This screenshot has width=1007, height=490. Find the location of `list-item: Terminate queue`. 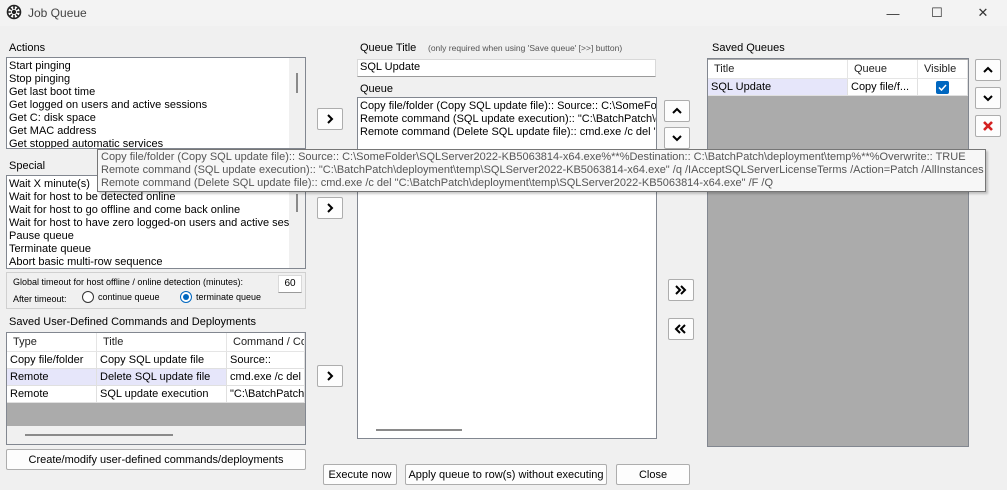

list-item: Terminate queue is located at coordinates (156, 249).